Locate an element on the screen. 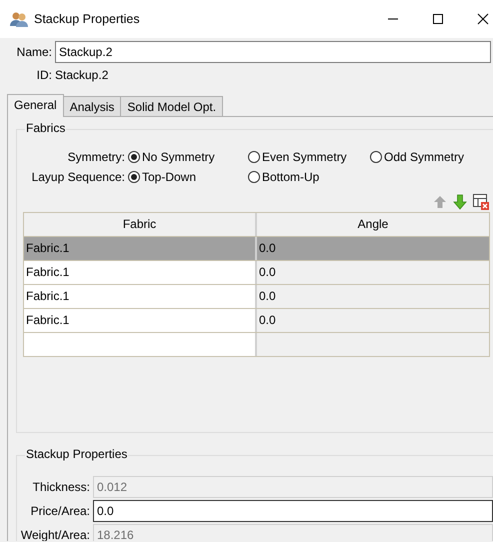 This screenshot has width=493, height=542. field-label: Thickness: is located at coordinates (61, 487).